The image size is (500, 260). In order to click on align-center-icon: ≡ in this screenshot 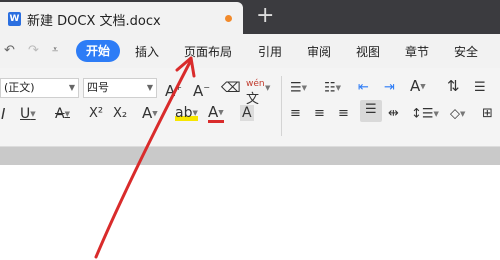, I will do `click(319, 114)`.